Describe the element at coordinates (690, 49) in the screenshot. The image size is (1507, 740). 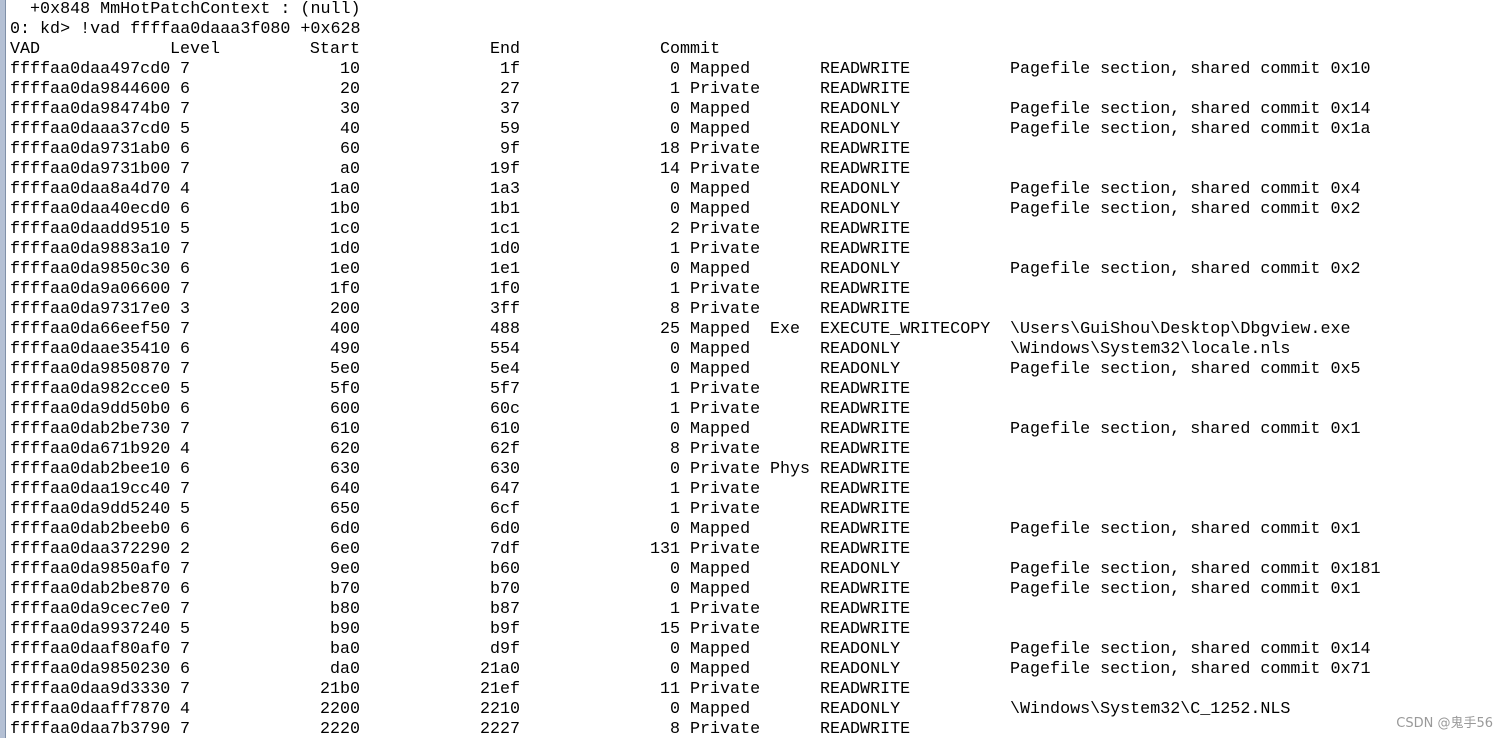
I see `header-commit: Commit` at that location.